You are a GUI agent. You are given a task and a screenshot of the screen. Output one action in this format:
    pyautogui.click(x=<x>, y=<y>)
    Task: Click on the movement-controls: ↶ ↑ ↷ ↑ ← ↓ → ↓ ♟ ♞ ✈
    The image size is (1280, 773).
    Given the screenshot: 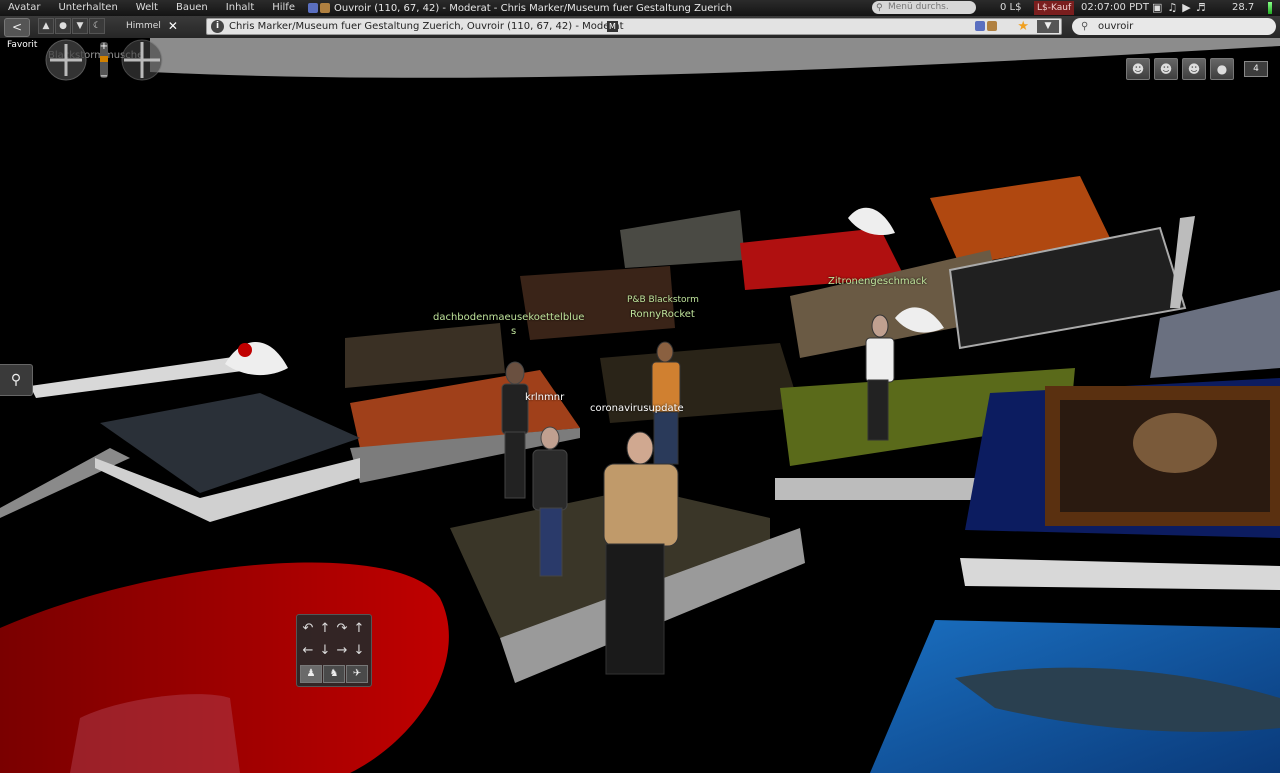 What is the action you would take?
    pyautogui.click(x=334, y=650)
    